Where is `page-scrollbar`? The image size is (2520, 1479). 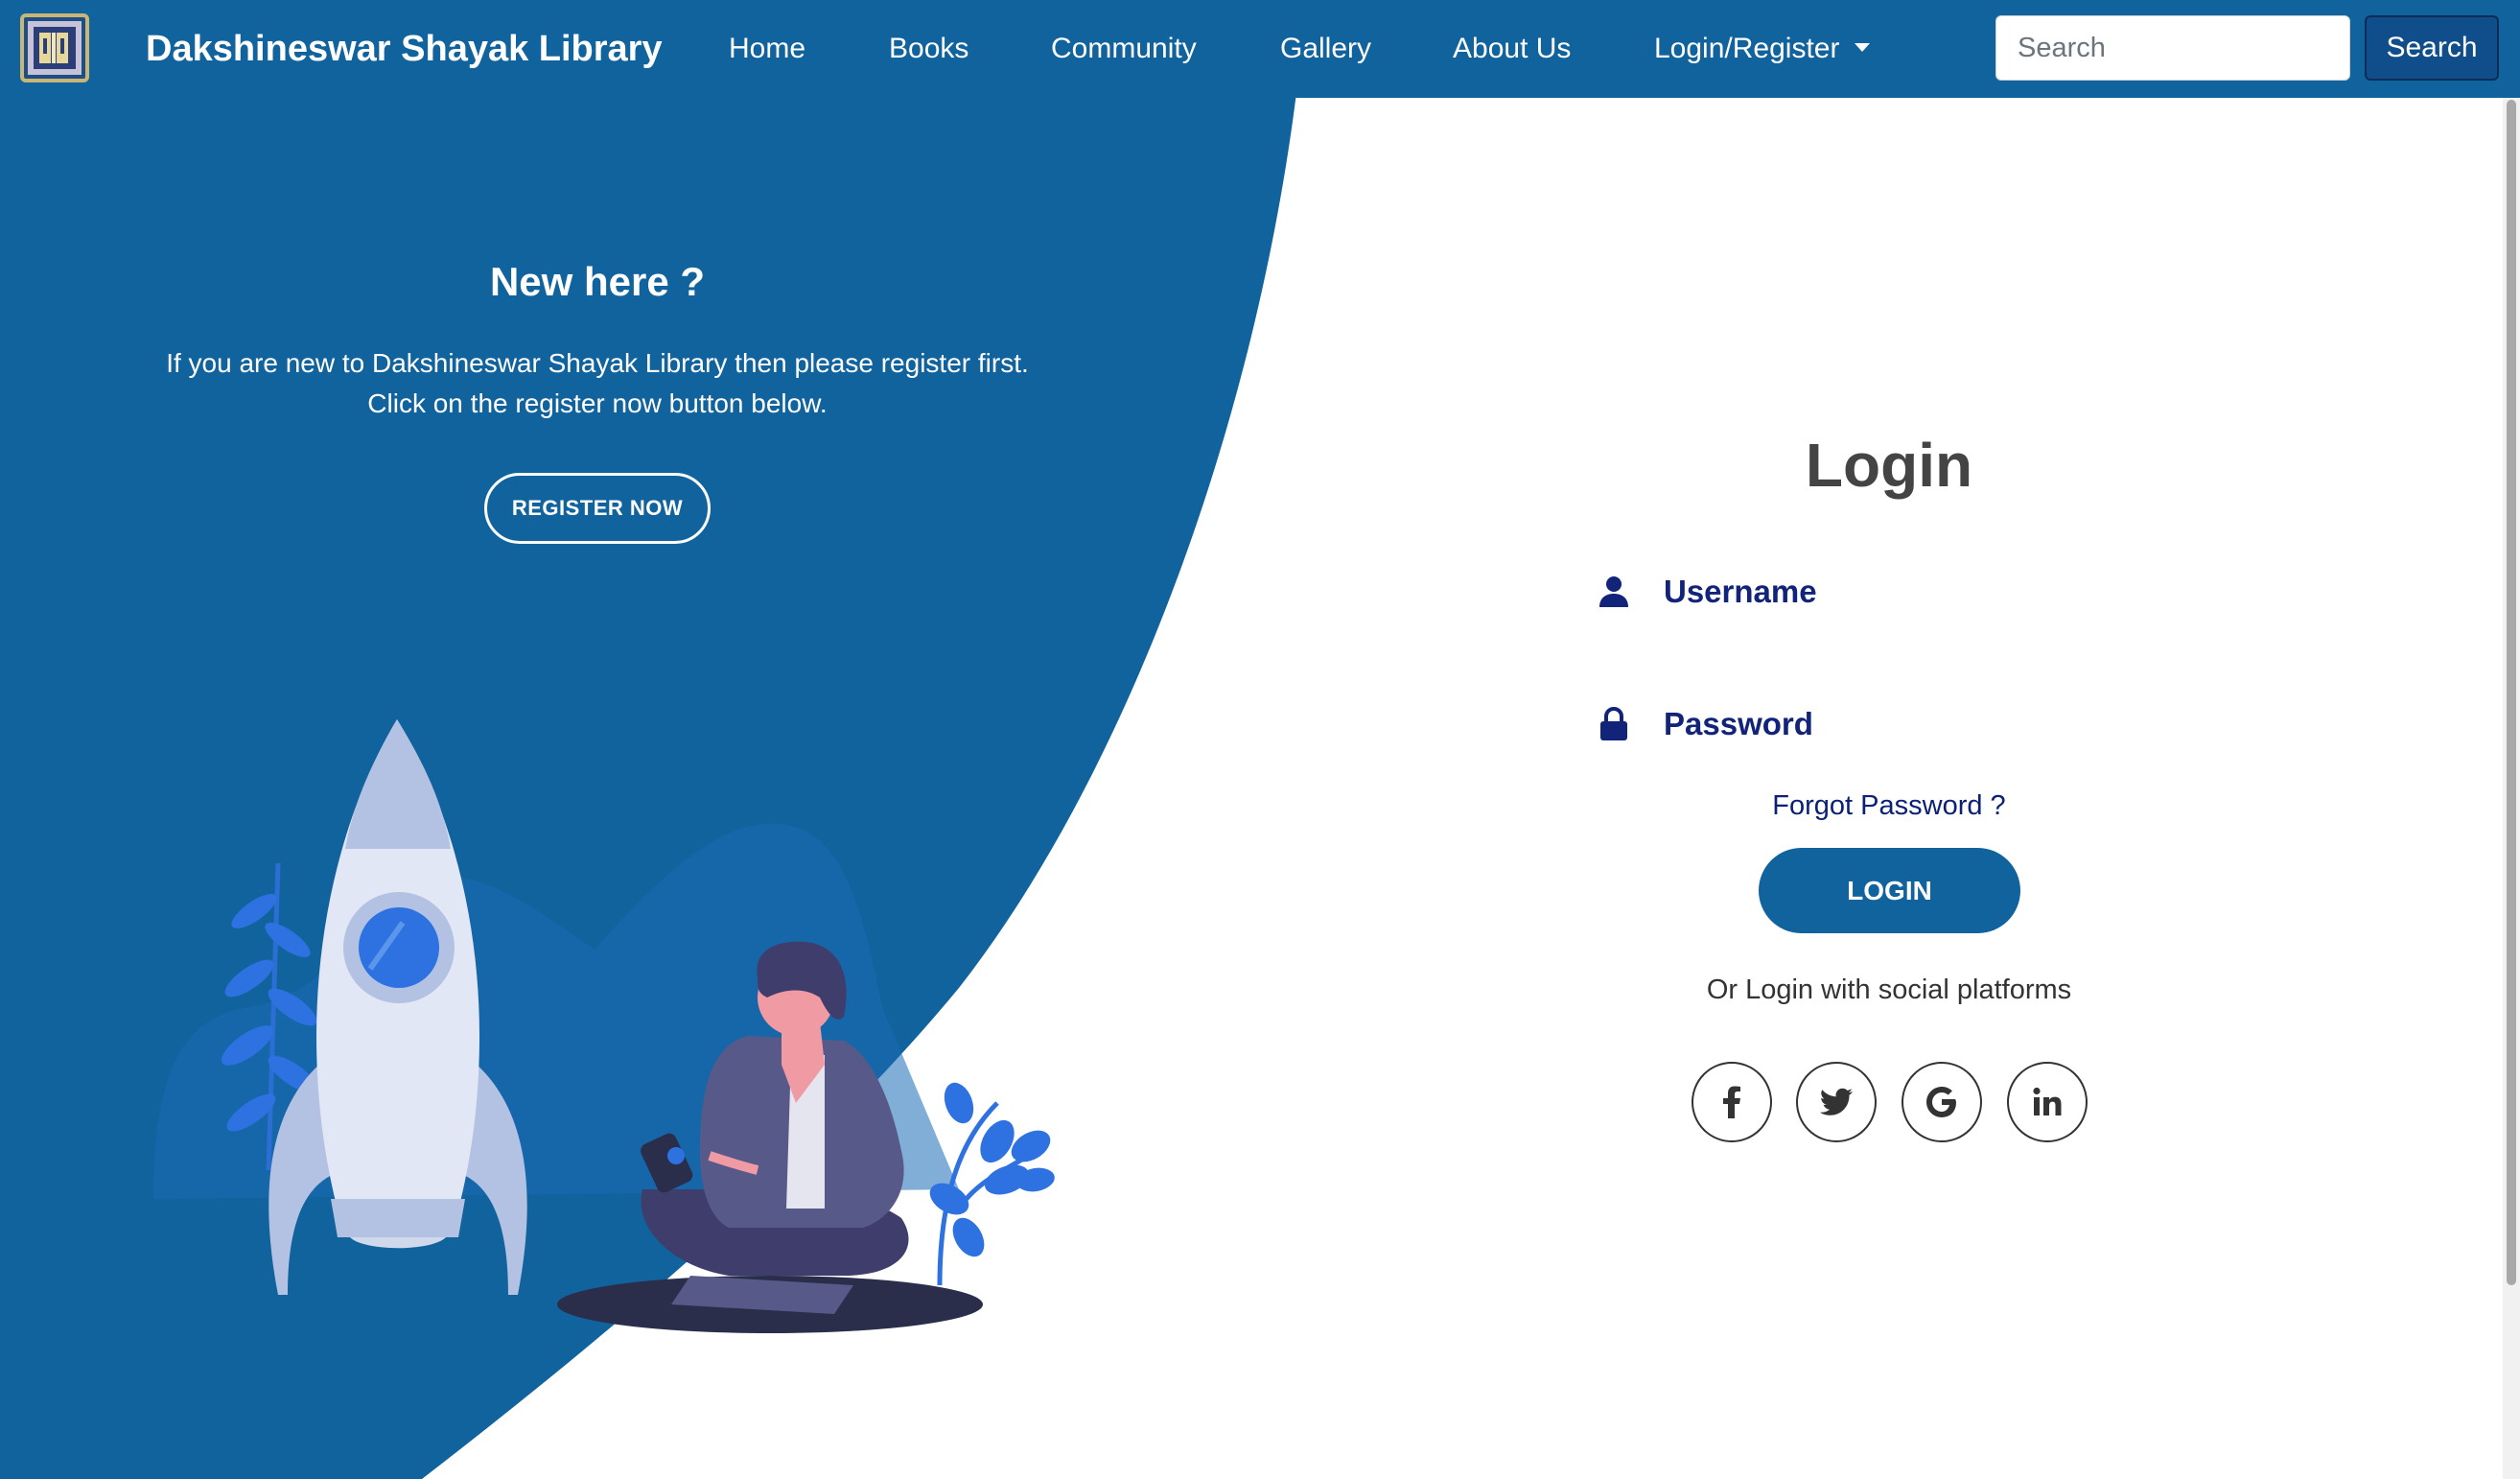 page-scrollbar is located at coordinates (2511, 788).